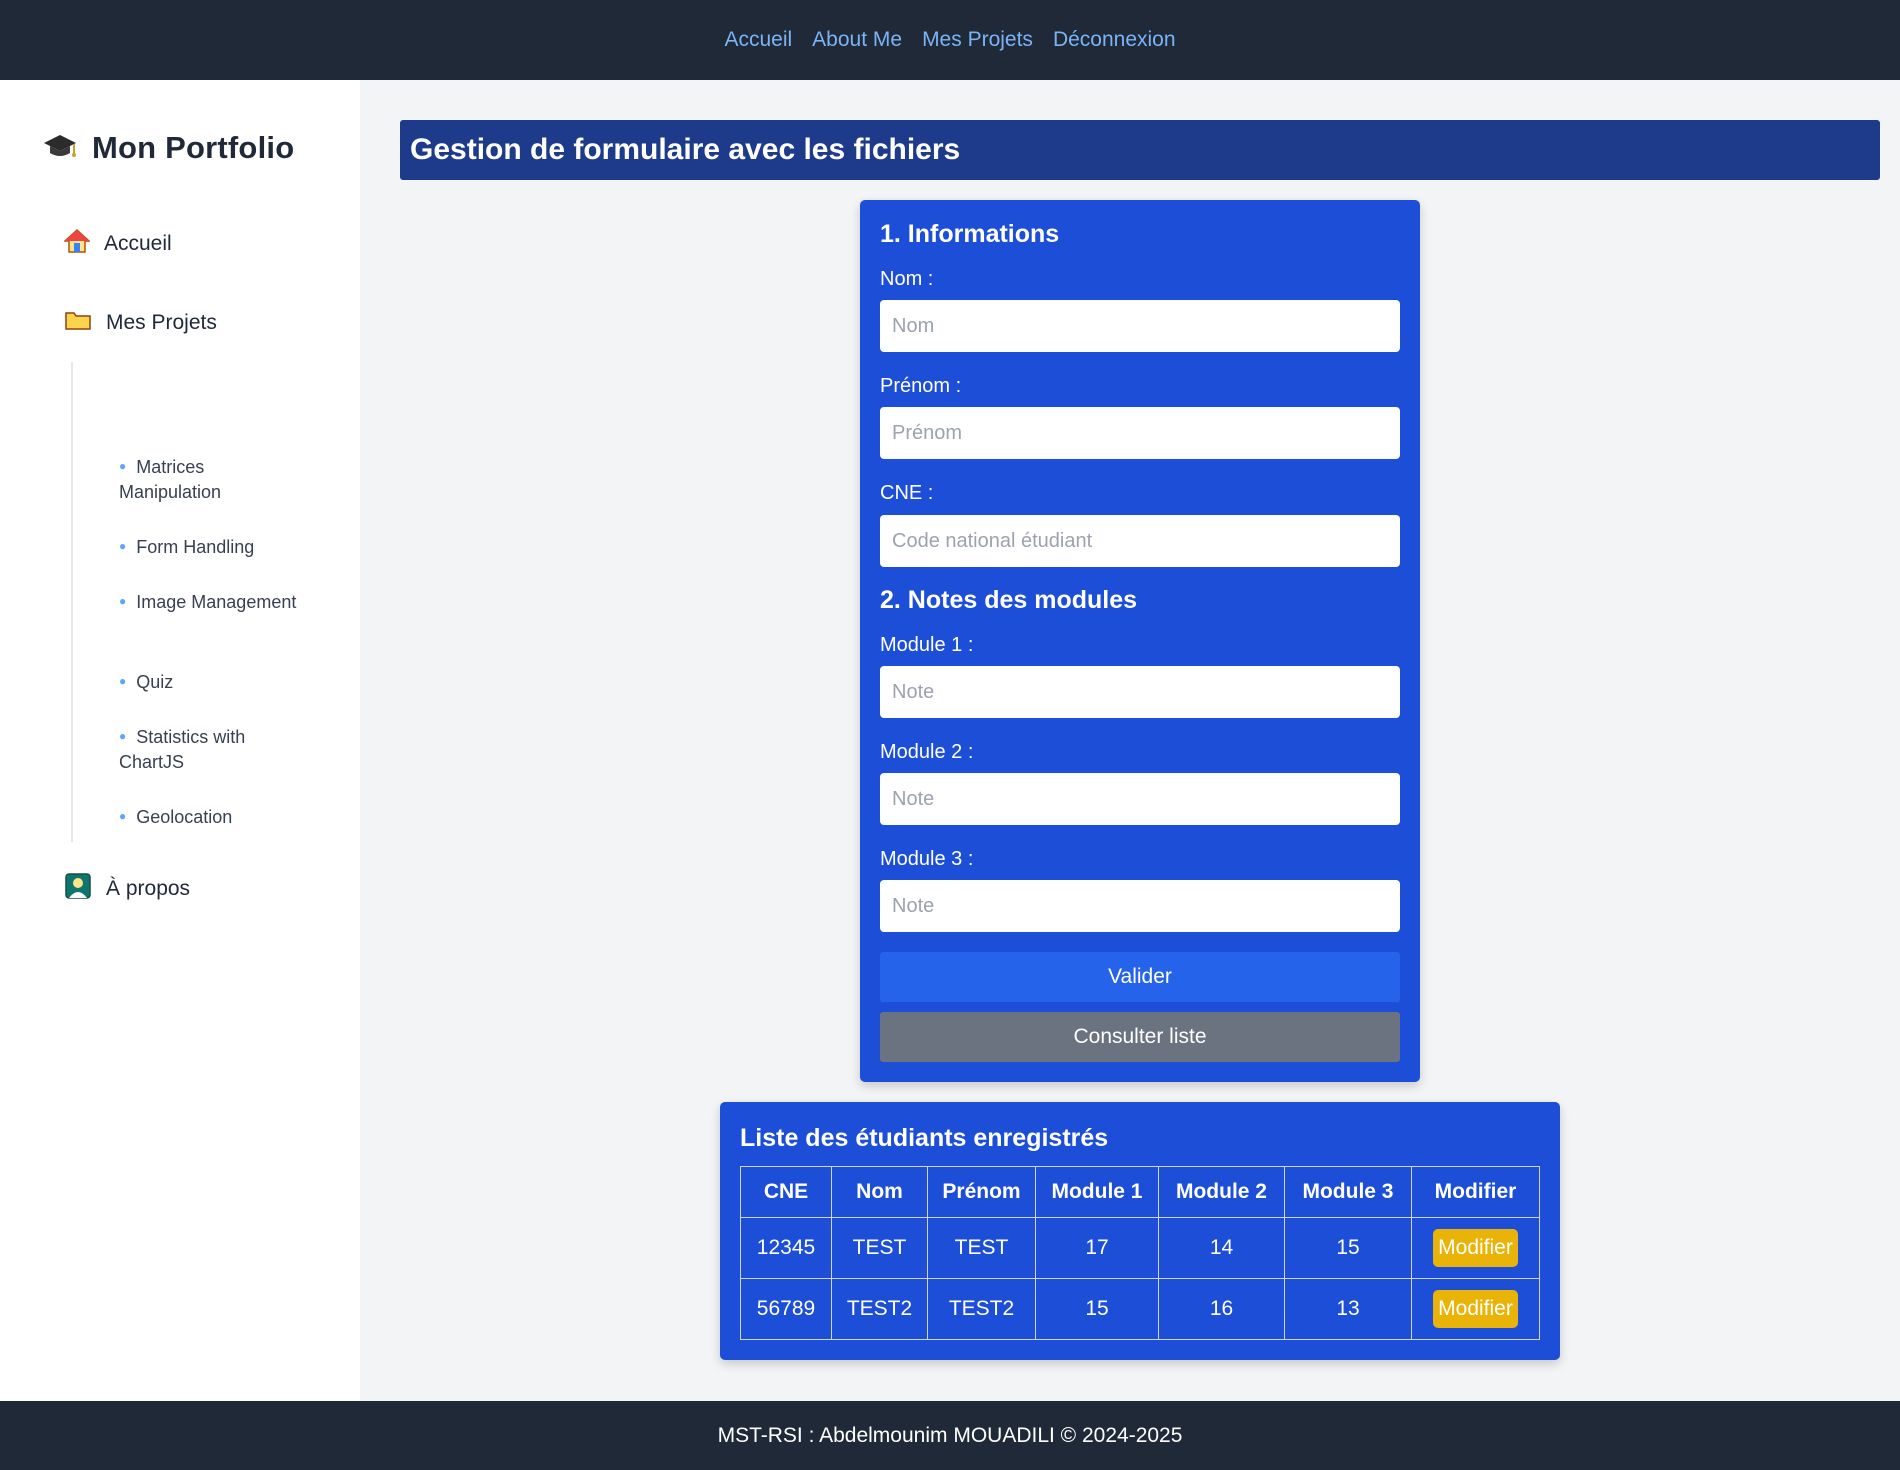 The image size is (1900, 1470). What do you see at coordinates (193, 147) in the screenshot?
I see `brand-title: Mon Portfolio` at bounding box center [193, 147].